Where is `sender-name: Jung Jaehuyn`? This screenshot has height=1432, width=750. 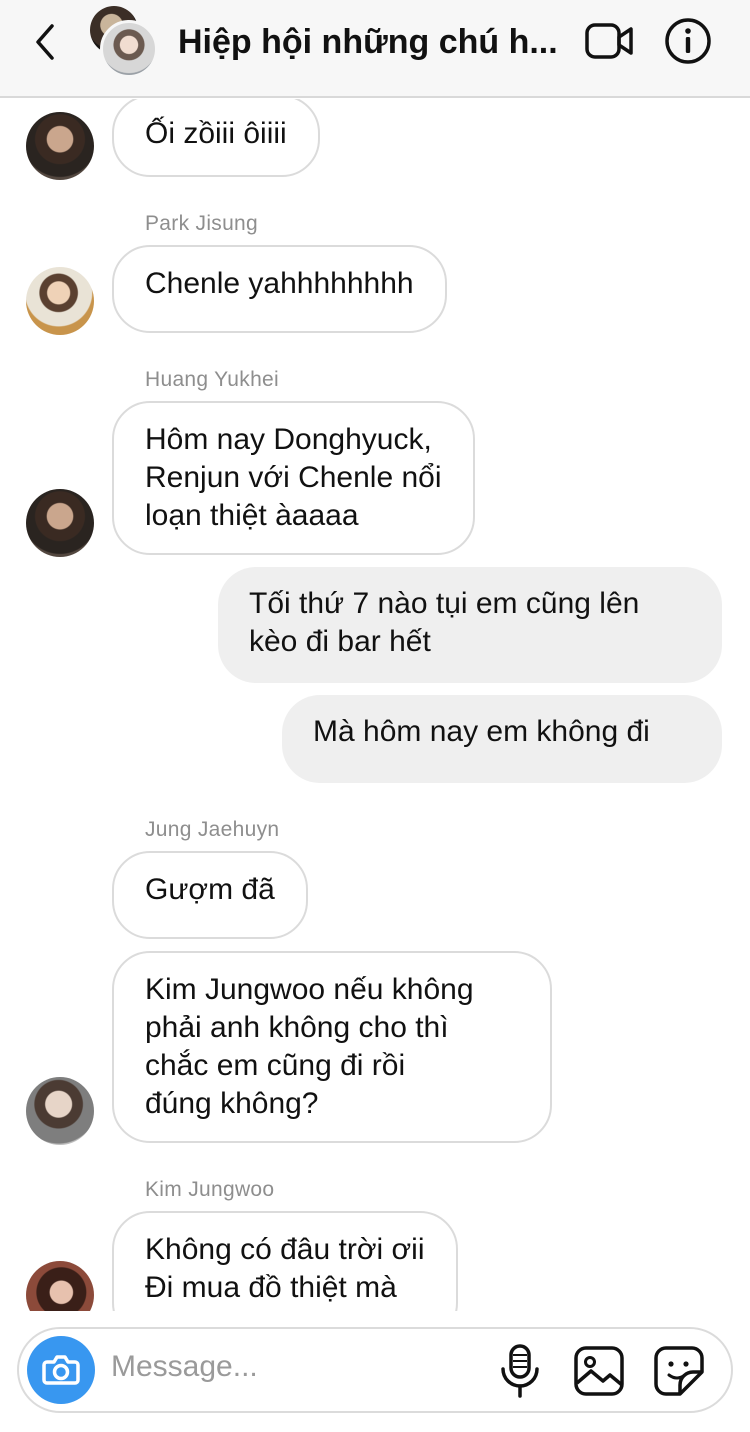
sender-name: Jung Jaehuyn is located at coordinates (212, 829).